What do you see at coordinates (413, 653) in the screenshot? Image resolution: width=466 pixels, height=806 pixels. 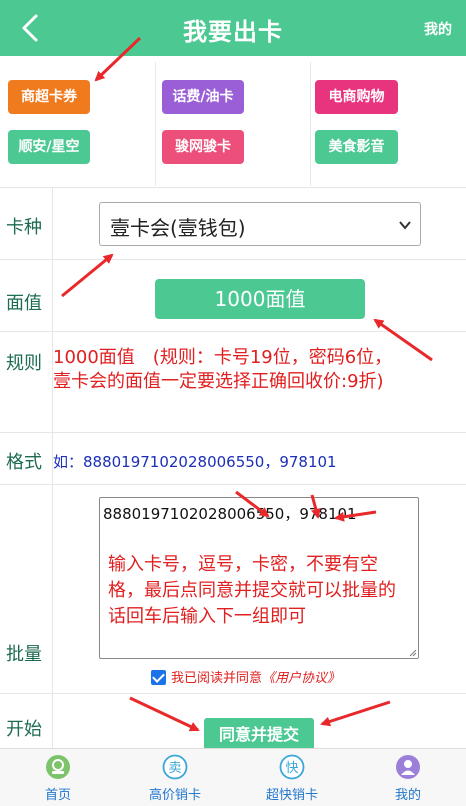 I see `resize-grip-icon` at bounding box center [413, 653].